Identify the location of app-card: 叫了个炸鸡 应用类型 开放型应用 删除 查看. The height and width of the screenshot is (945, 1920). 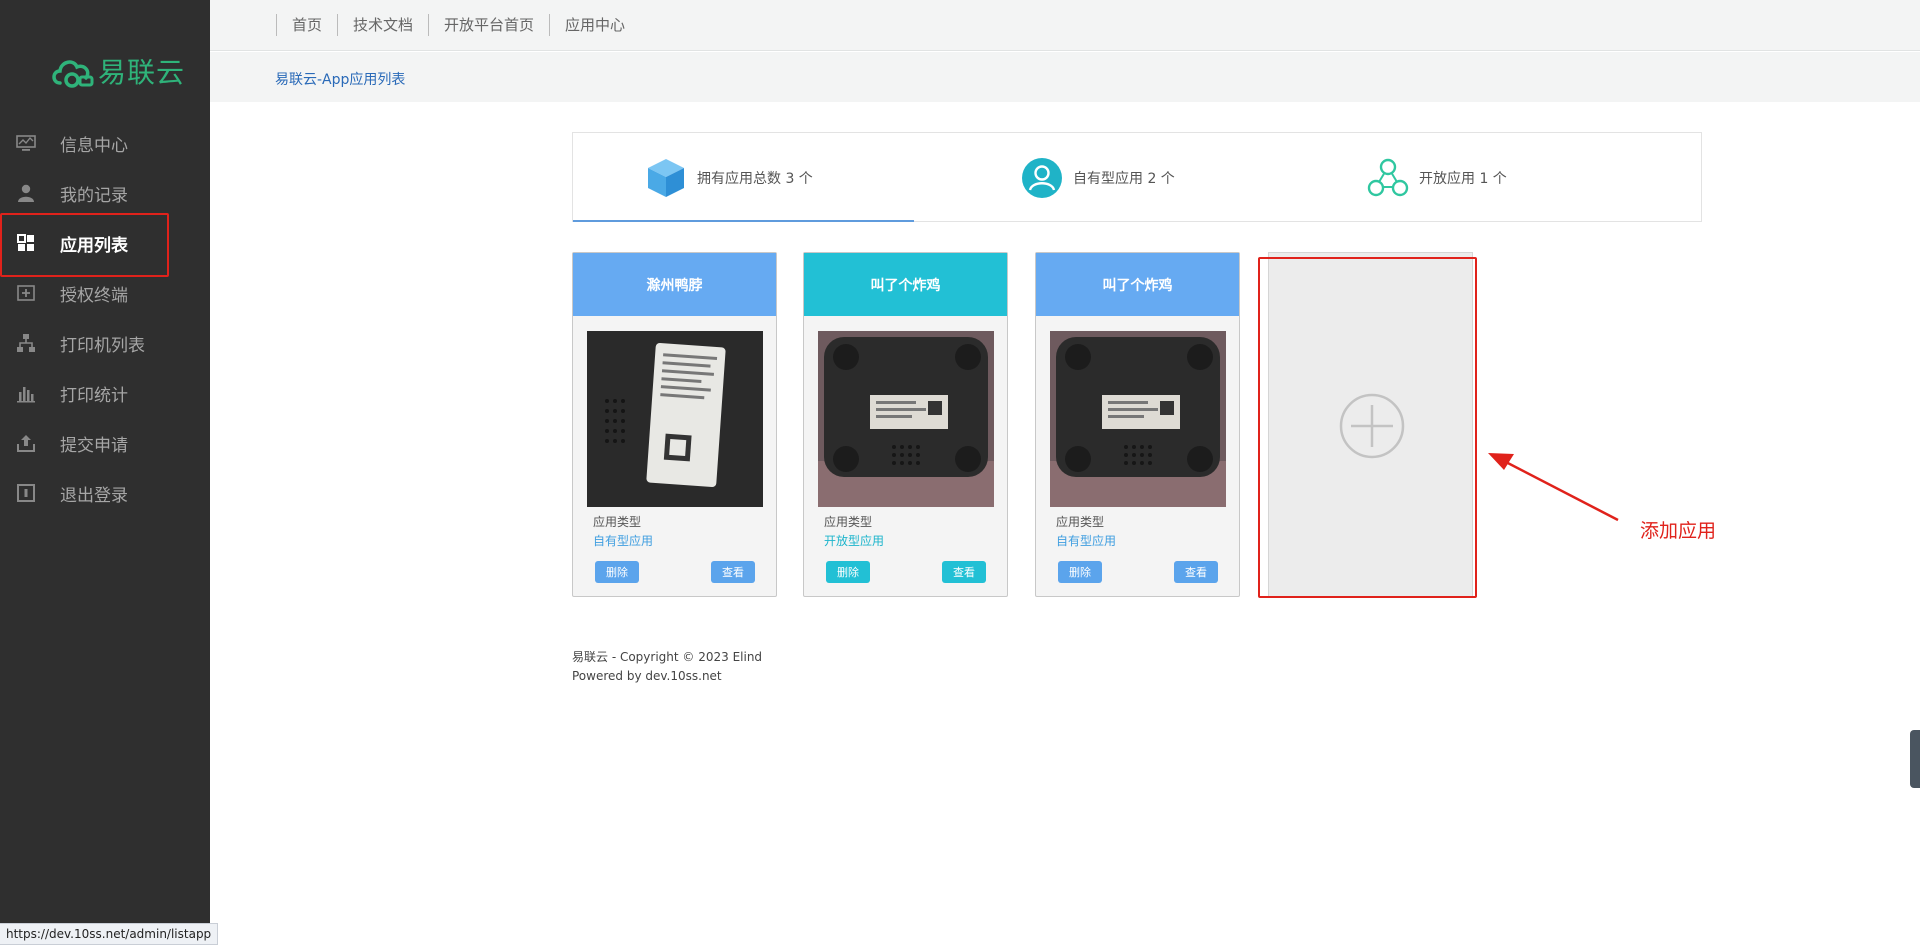
(905, 424).